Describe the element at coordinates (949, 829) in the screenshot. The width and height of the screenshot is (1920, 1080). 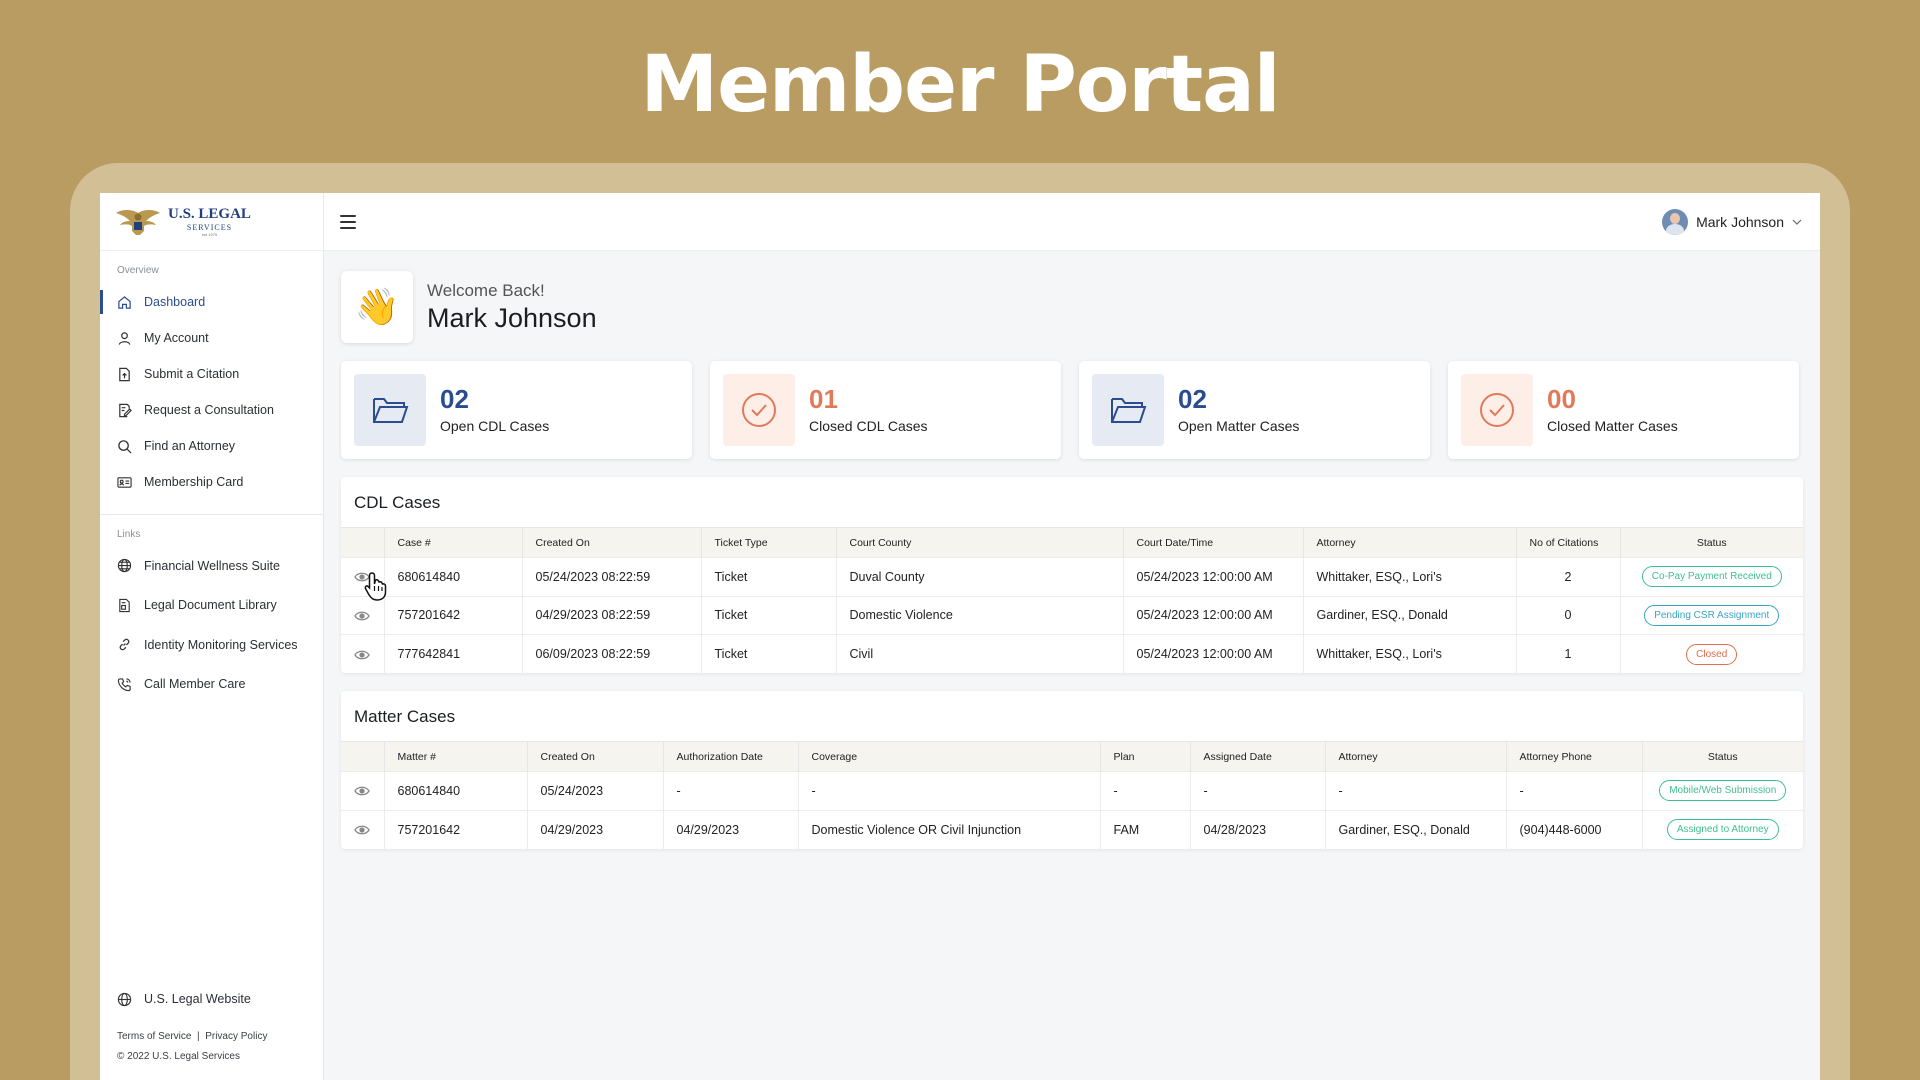
I see `coverage: Domestic Violence OR Civil Injunction` at that location.